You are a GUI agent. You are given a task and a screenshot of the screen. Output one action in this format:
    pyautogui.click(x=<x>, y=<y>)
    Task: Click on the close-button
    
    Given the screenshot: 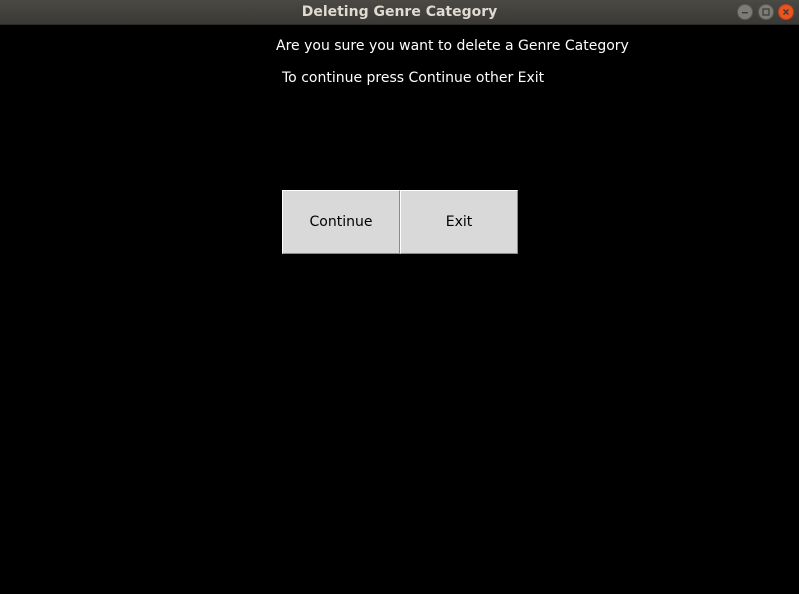 What is the action you would take?
    pyautogui.click(x=786, y=12)
    